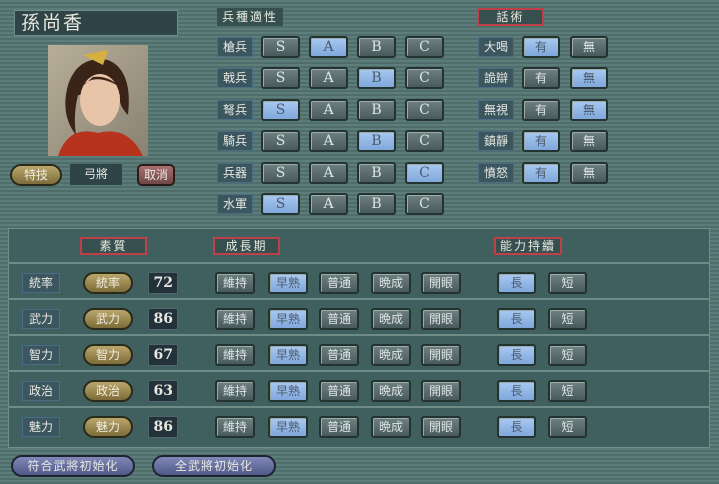  What do you see at coordinates (108, 355) in the screenshot?
I see `stat-edit-button: 智力` at bounding box center [108, 355].